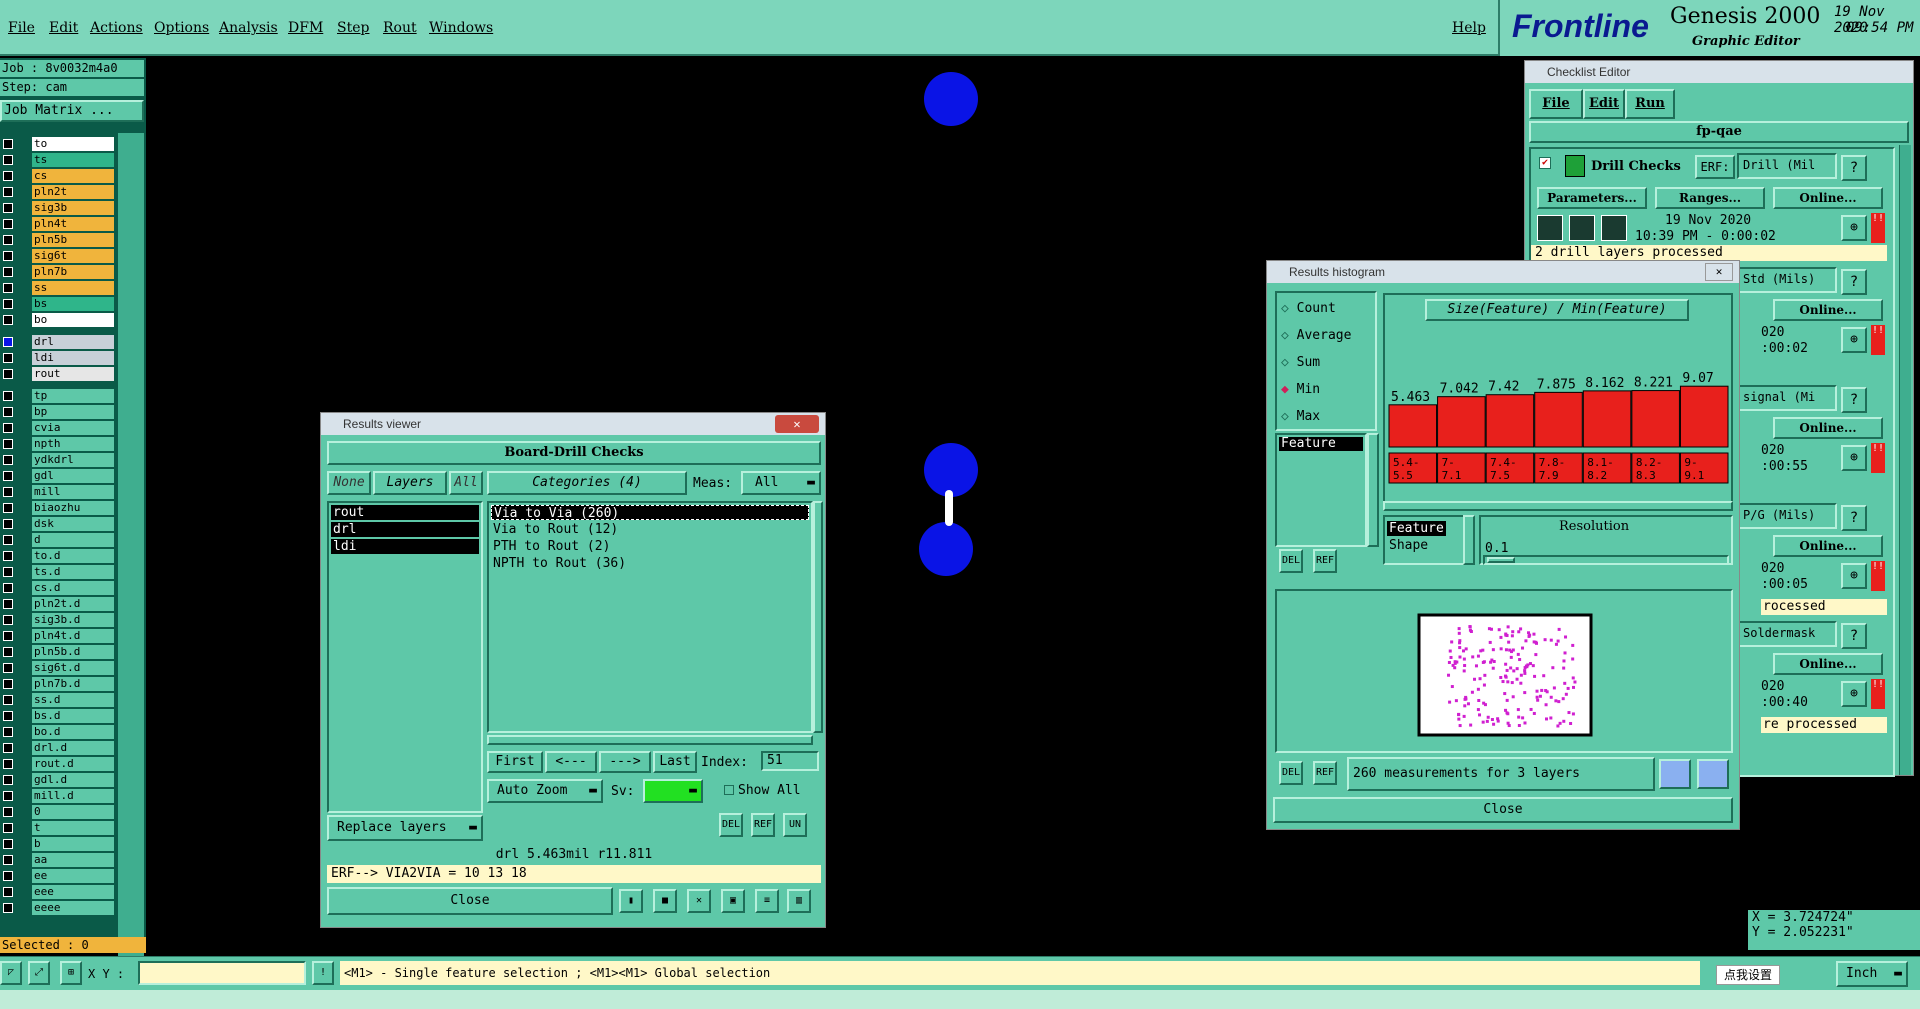 This screenshot has height=1009, width=1920. I want to click on layer-name: bo, so click(73, 320).